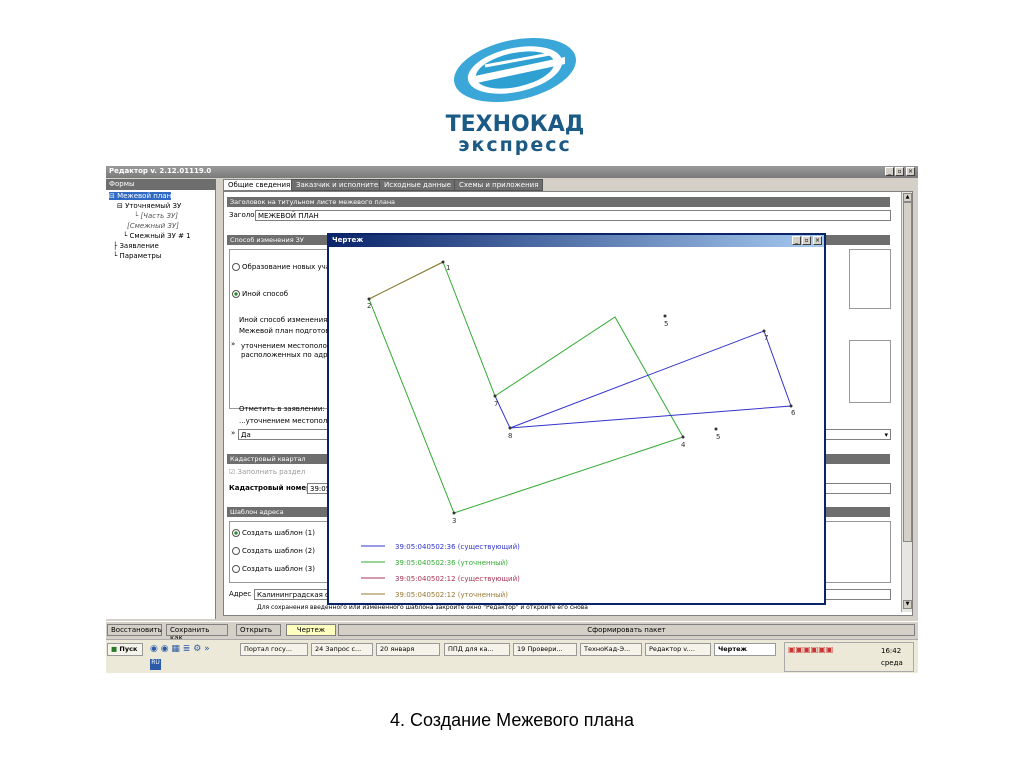 The height and width of the screenshot is (768, 1024). I want to click on tray-icons: ▣▣▣▣▣▣, so click(810, 649).